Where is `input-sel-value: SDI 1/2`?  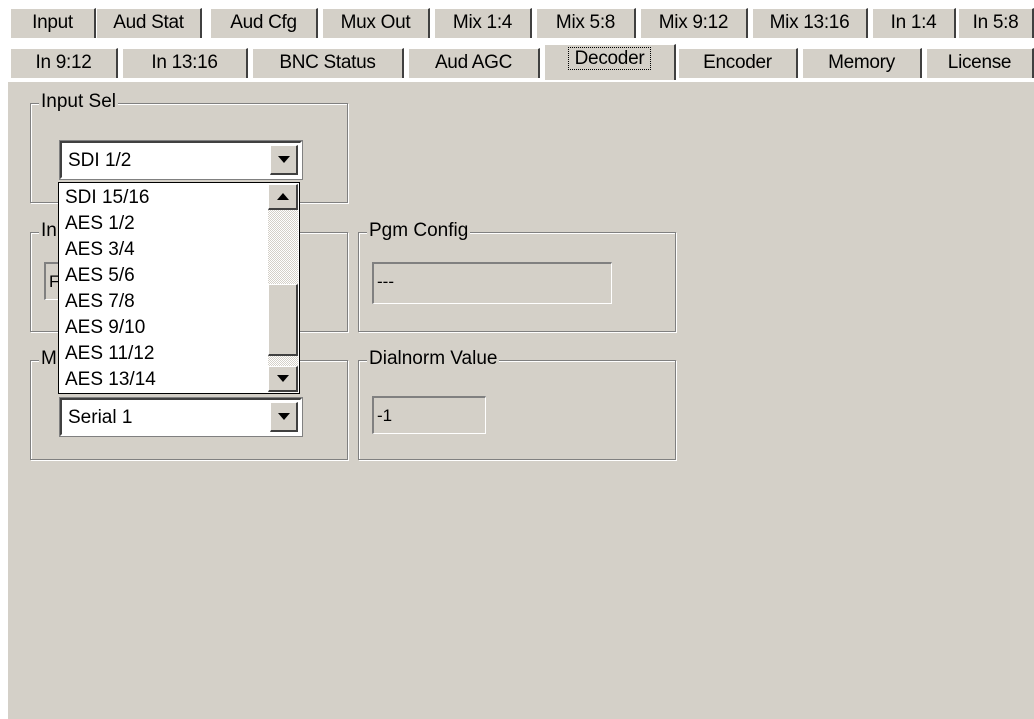
input-sel-value: SDI 1/2 is located at coordinates (100, 160).